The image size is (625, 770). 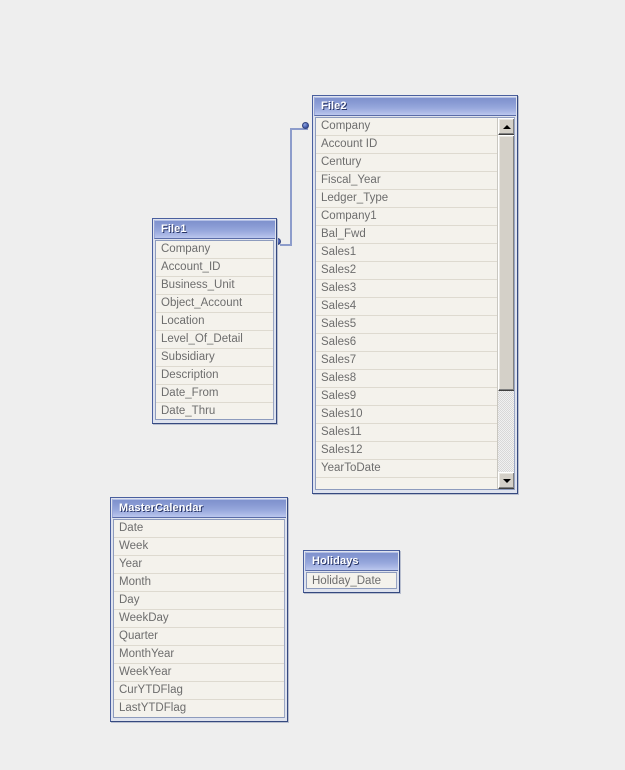 I want to click on field-row: WeekYear, so click(x=199, y=673).